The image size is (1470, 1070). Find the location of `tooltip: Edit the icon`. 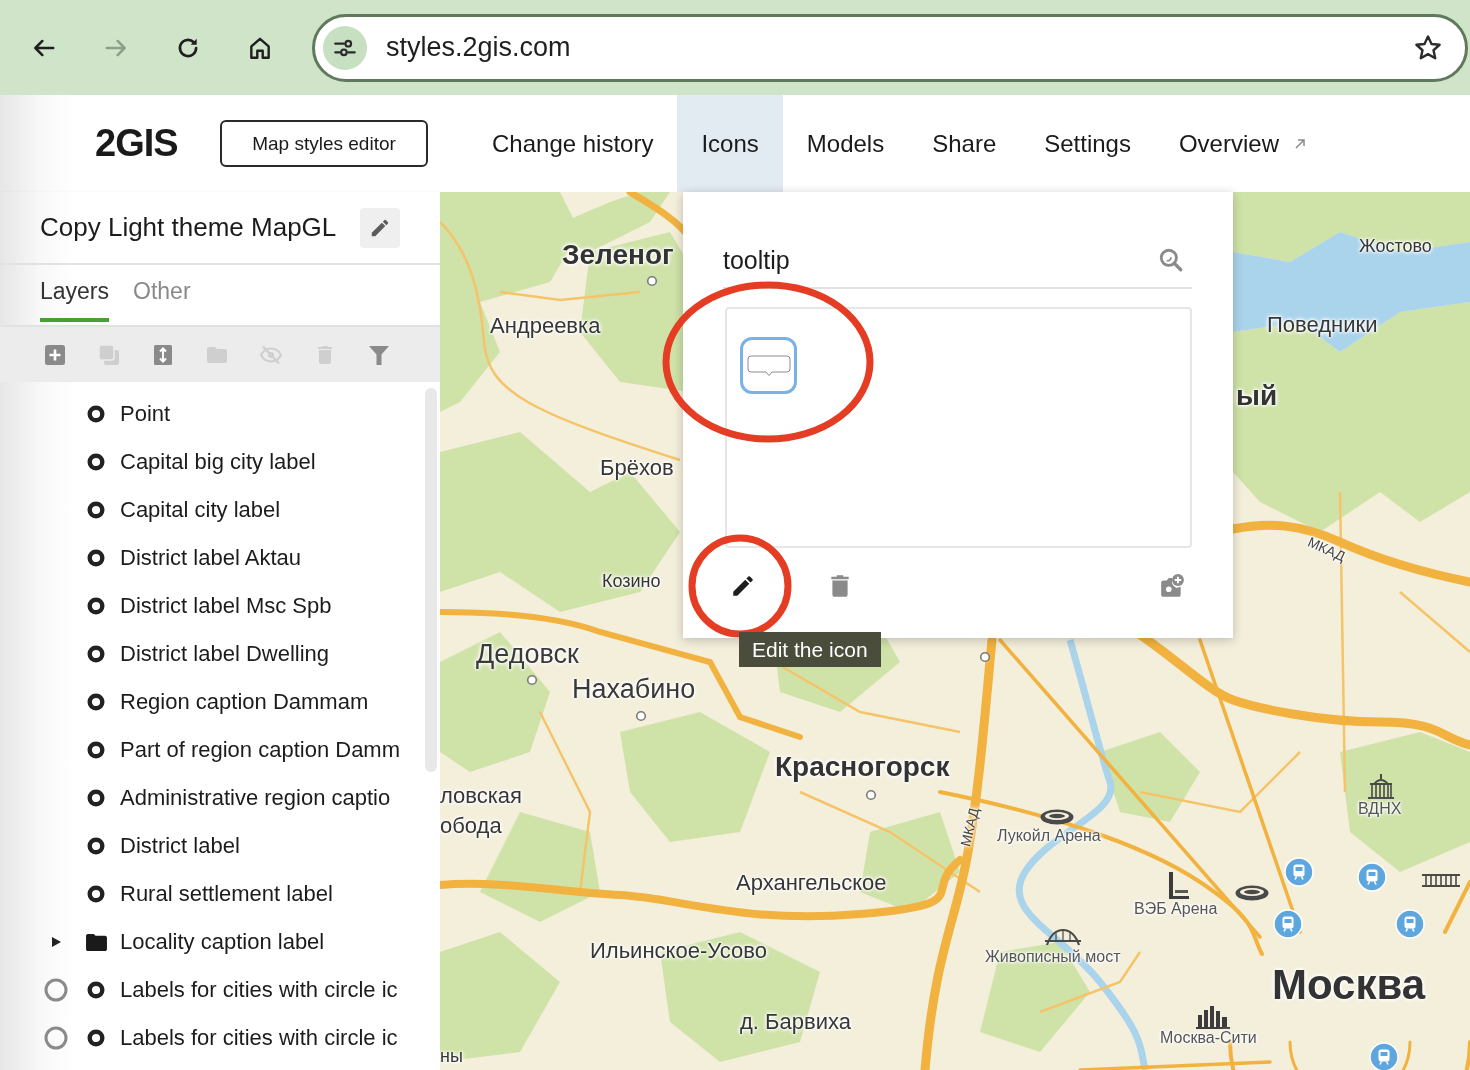

tooltip: Edit the icon is located at coordinates (810, 649).